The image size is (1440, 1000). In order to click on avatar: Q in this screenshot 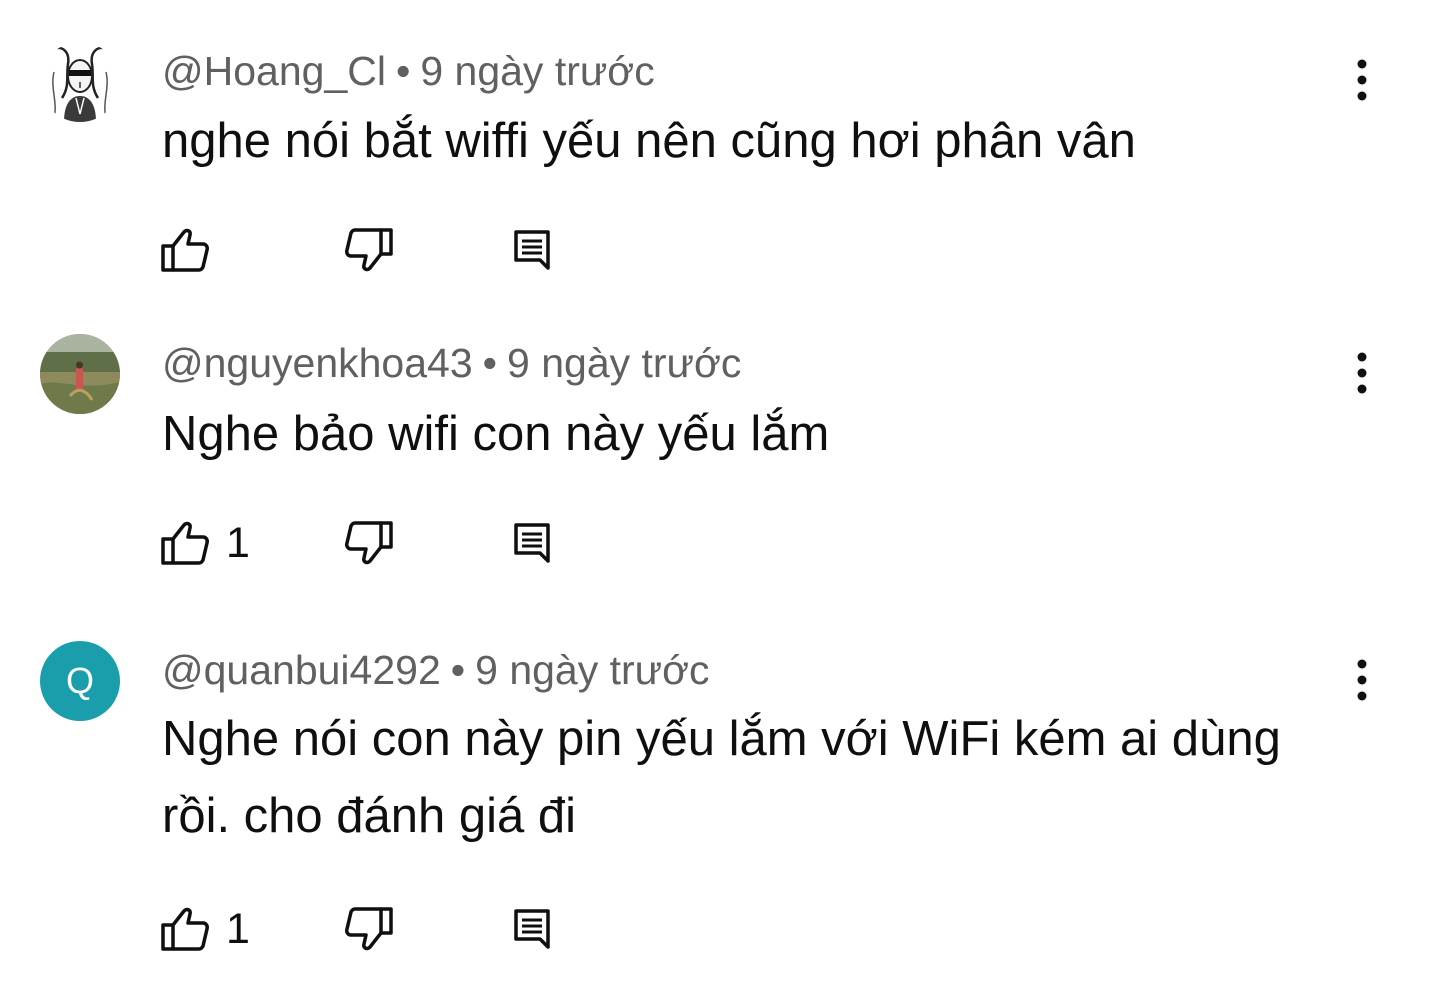, I will do `click(80, 681)`.